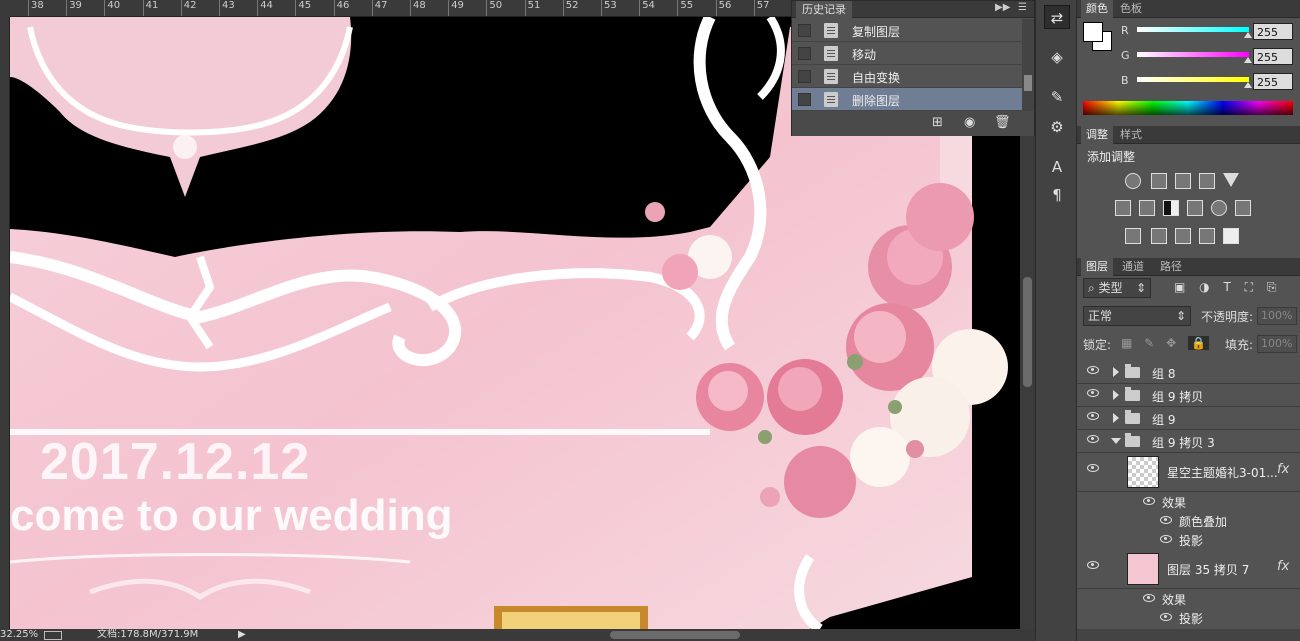  What do you see at coordinates (1272, 287) in the screenshot?
I see `filter-smart-object-icon: ⎘` at bounding box center [1272, 287].